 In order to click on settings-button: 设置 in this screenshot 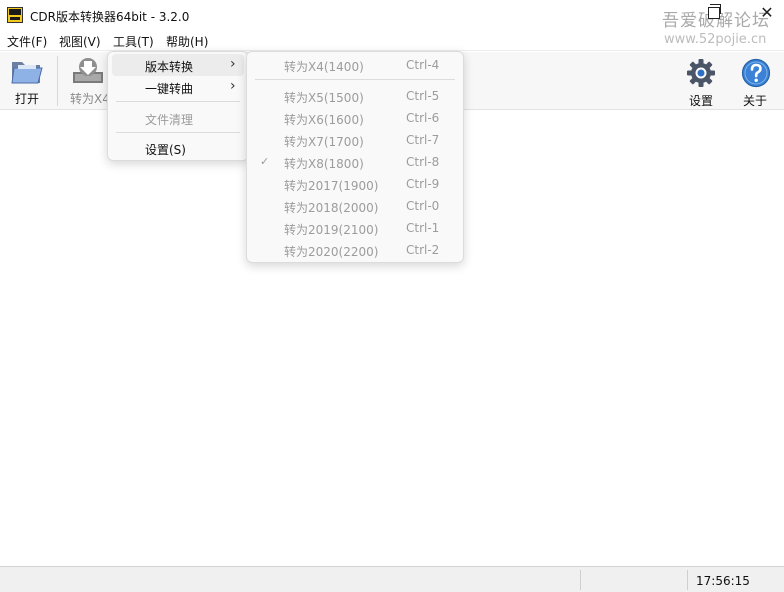, I will do `click(702, 81)`.